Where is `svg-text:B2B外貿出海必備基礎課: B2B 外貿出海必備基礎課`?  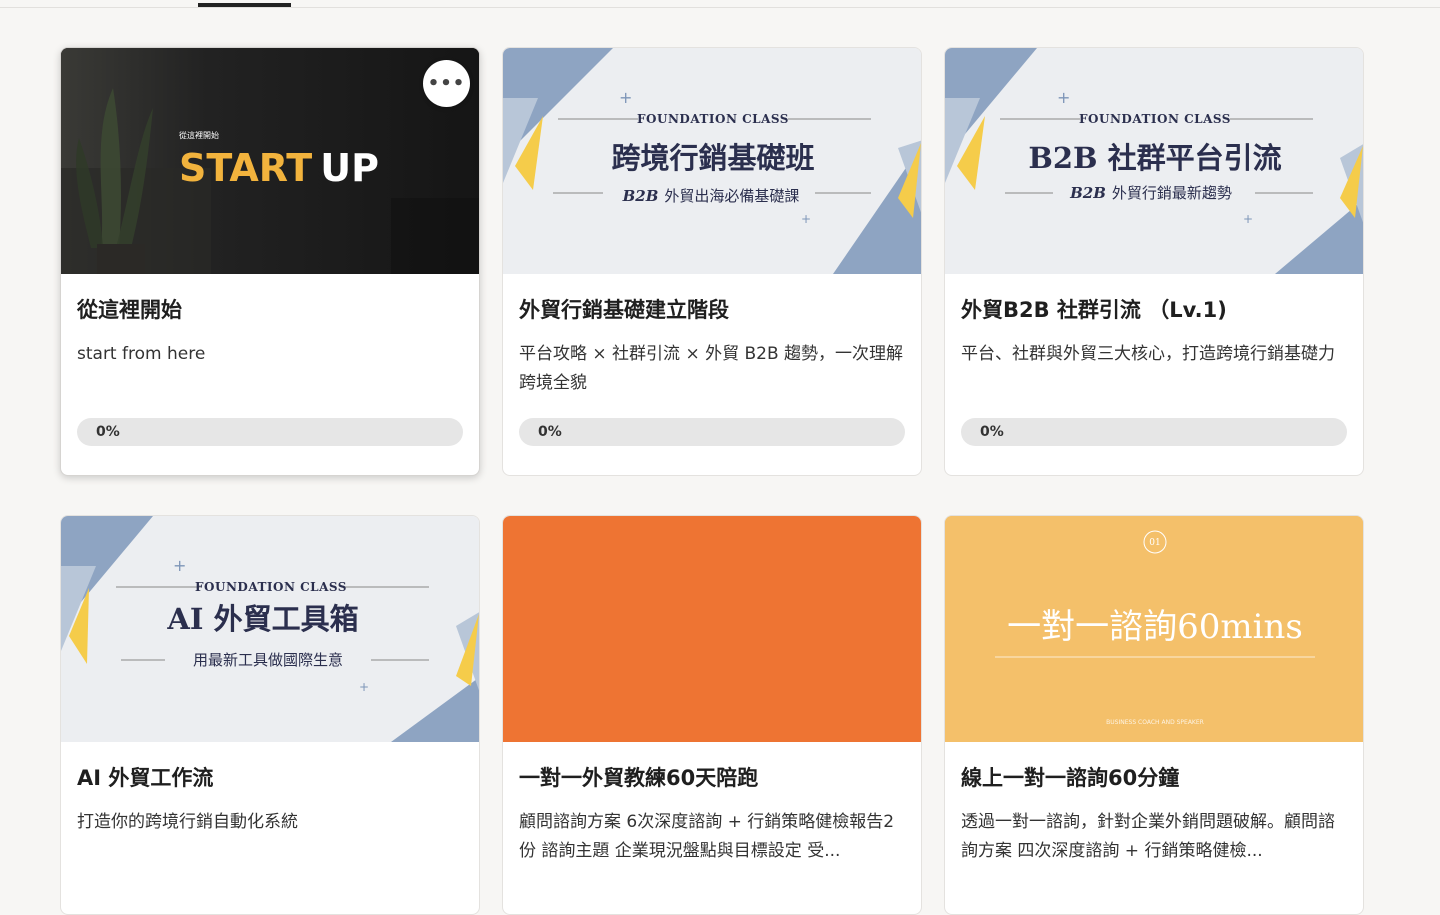
svg-text:B2B外貿出海必備基礎課: B2B 外貿出海必備基礎課 is located at coordinates (711, 196).